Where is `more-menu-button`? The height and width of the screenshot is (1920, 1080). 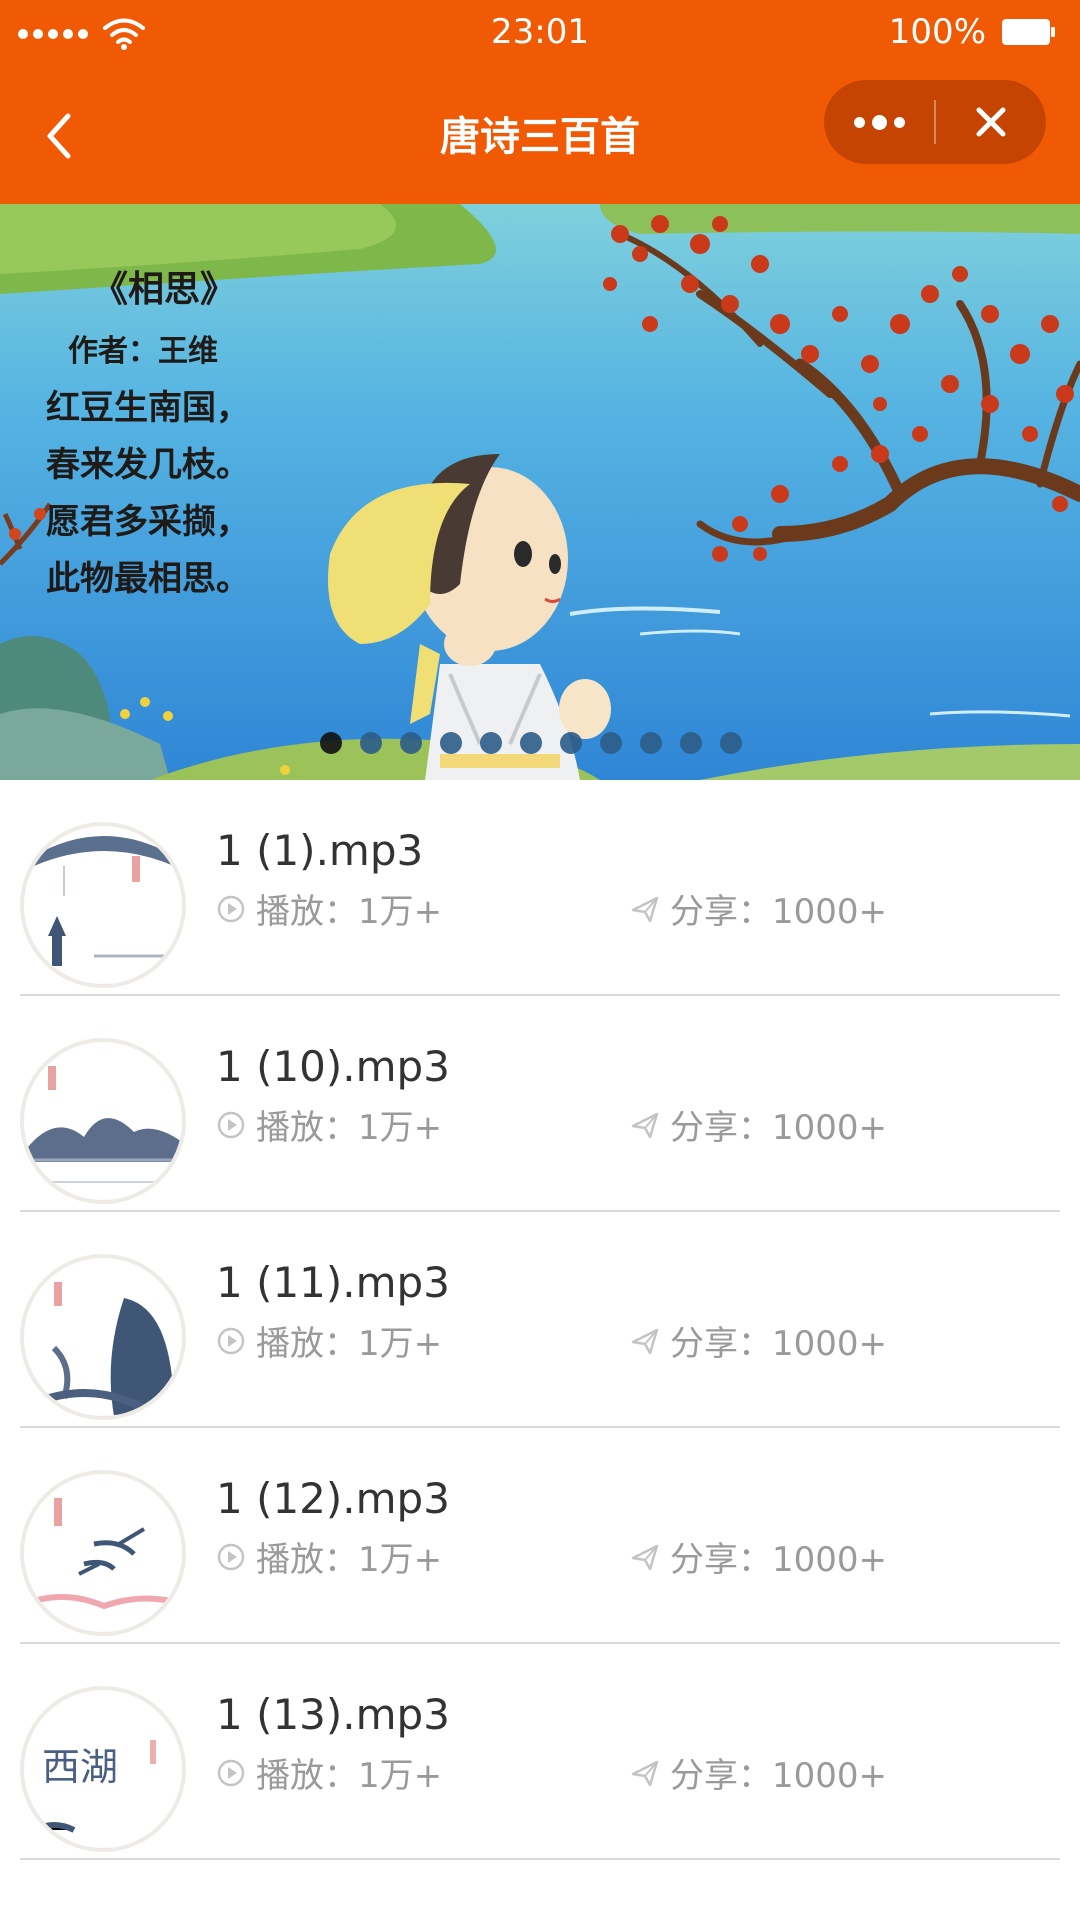
more-menu-button is located at coordinates (879, 122).